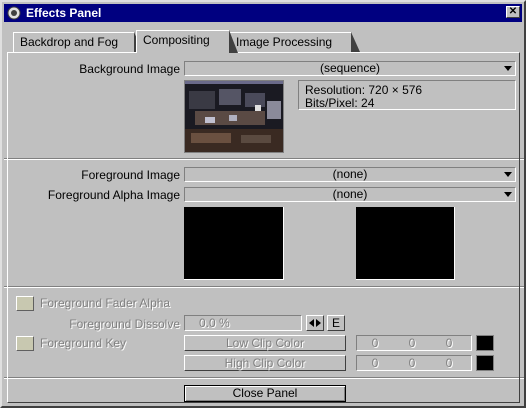  I want to click on window-title: Effects Panel, so click(64, 13).